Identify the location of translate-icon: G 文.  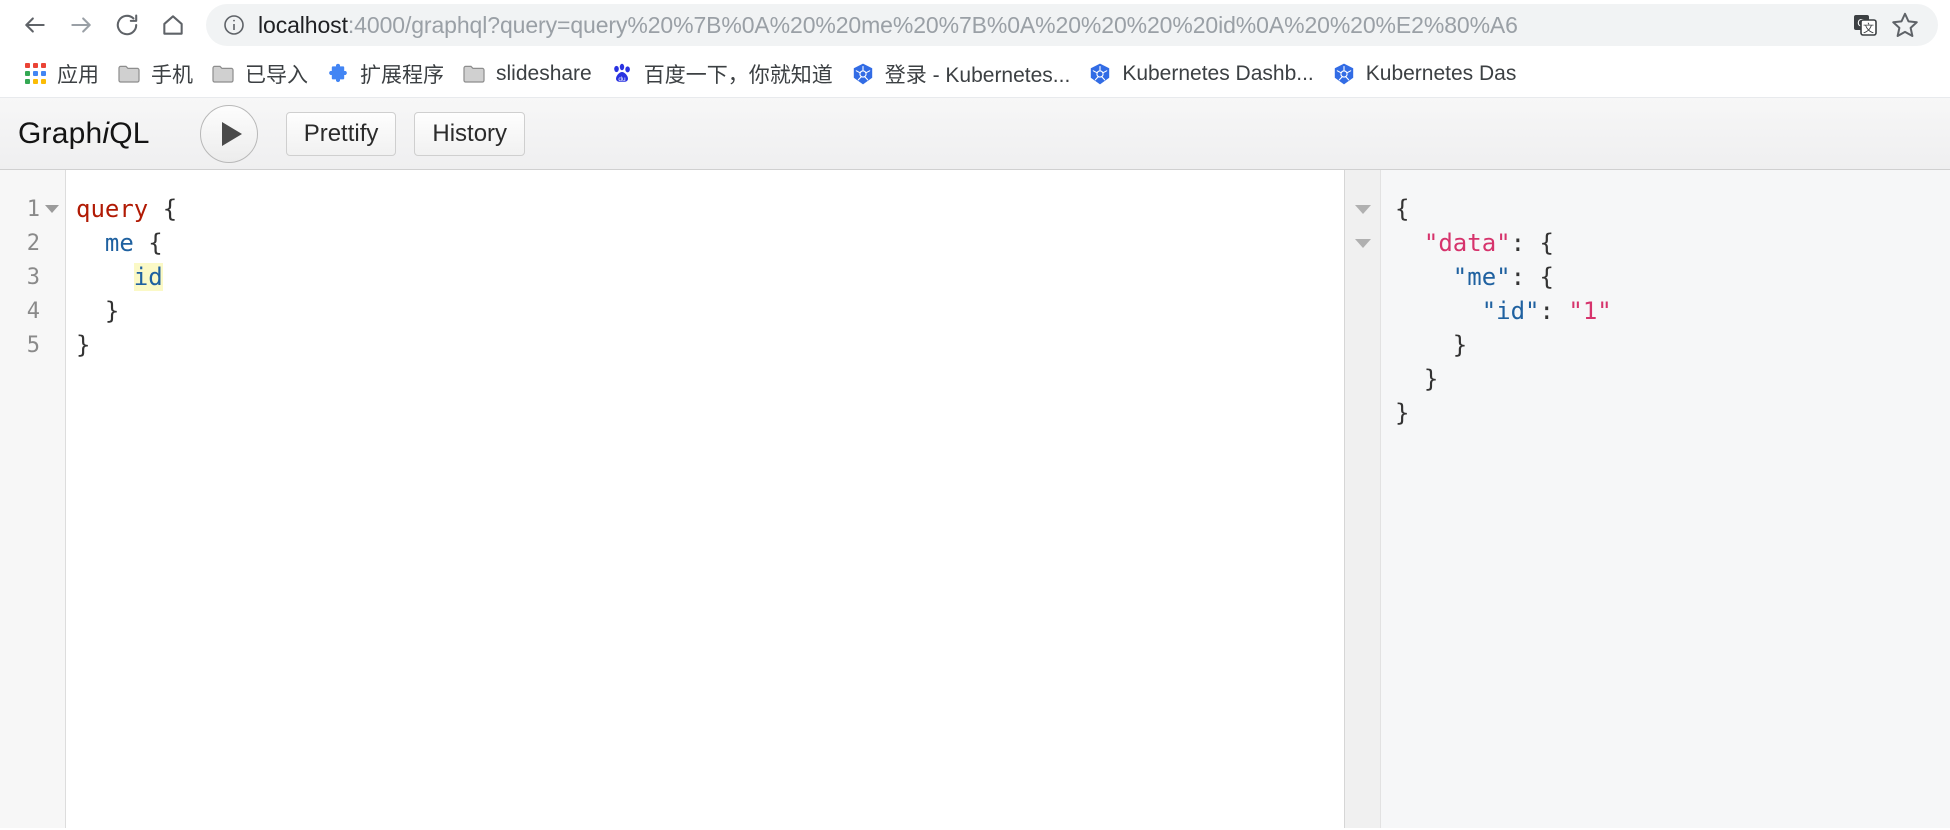
(1865, 25).